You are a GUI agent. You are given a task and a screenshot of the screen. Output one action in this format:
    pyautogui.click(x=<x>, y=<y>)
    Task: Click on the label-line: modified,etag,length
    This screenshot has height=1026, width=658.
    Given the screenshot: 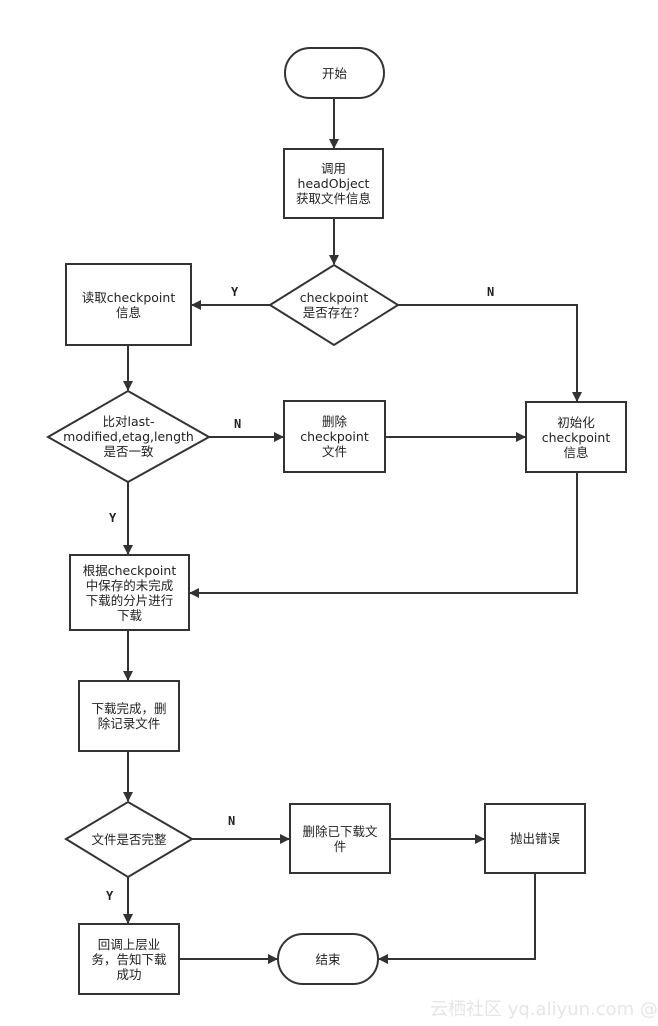 What is the action you would take?
    pyautogui.click(x=128, y=436)
    